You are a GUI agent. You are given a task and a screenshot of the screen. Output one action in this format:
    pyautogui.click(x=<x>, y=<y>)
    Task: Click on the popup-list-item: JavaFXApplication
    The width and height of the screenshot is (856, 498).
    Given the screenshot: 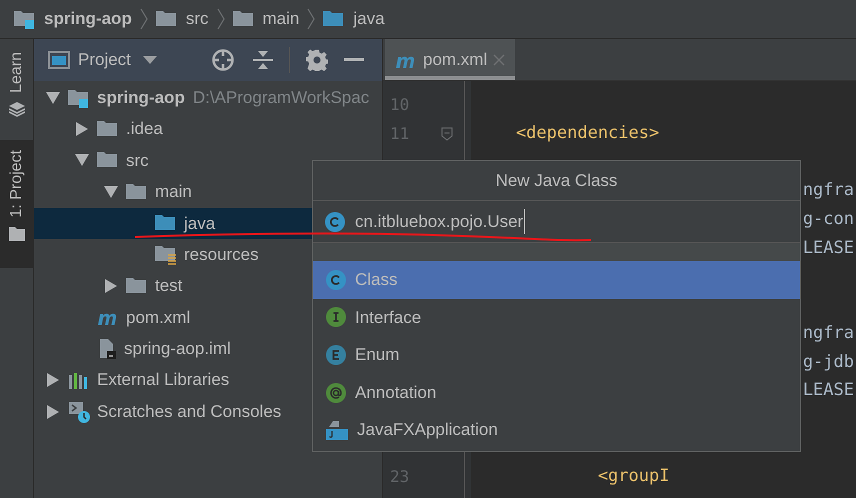 What is the action you would take?
    pyautogui.click(x=556, y=430)
    